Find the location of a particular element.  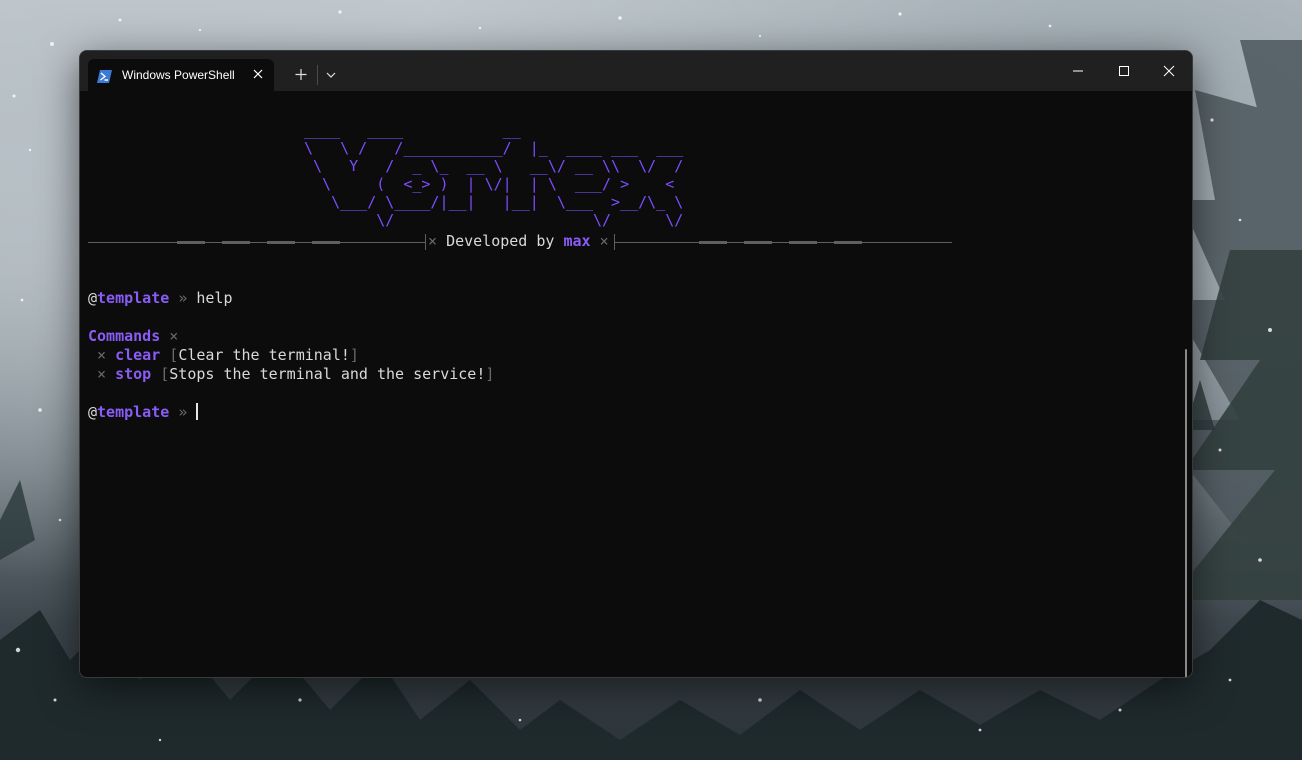

divider-line-right is located at coordinates (783, 242).